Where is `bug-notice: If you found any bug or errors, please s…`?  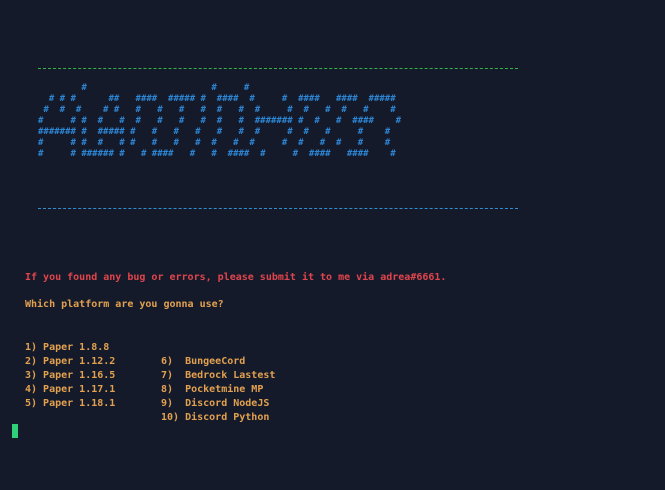 bug-notice: If you found any bug or errors, please s… is located at coordinates (236, 277).